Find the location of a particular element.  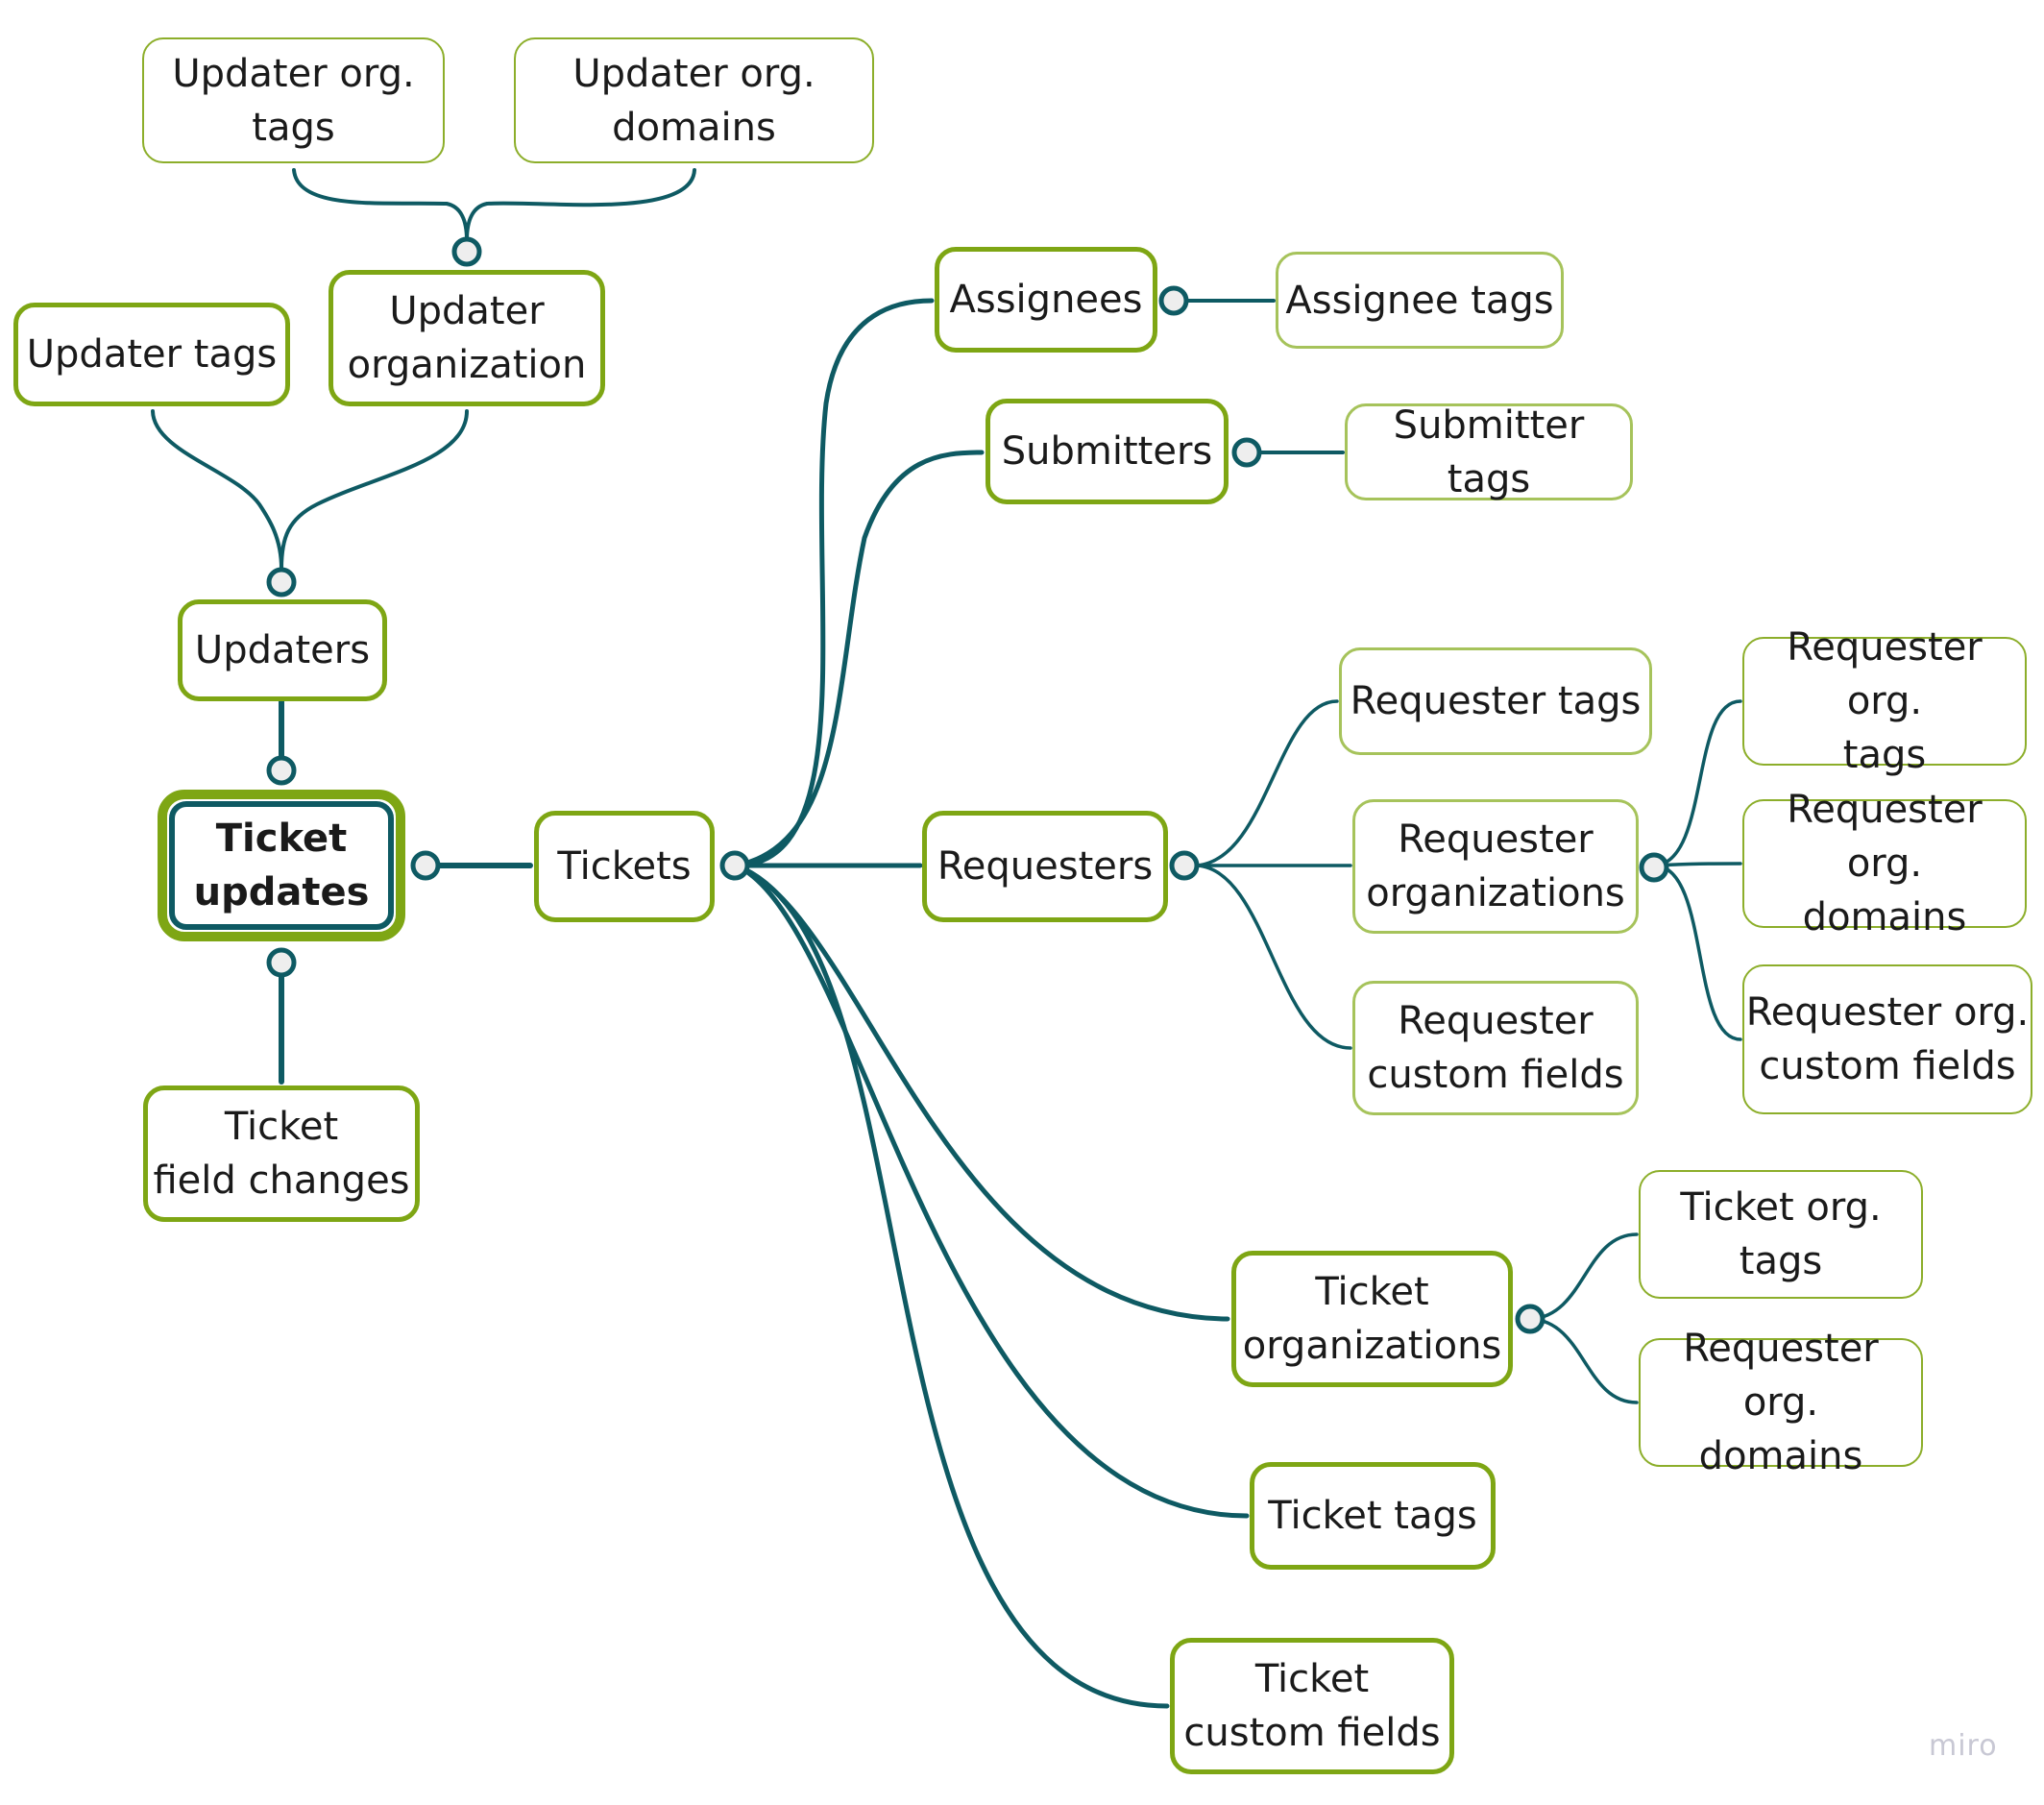

node-assignee-tags: Assignee tags is located at coordinates (1420, 300).